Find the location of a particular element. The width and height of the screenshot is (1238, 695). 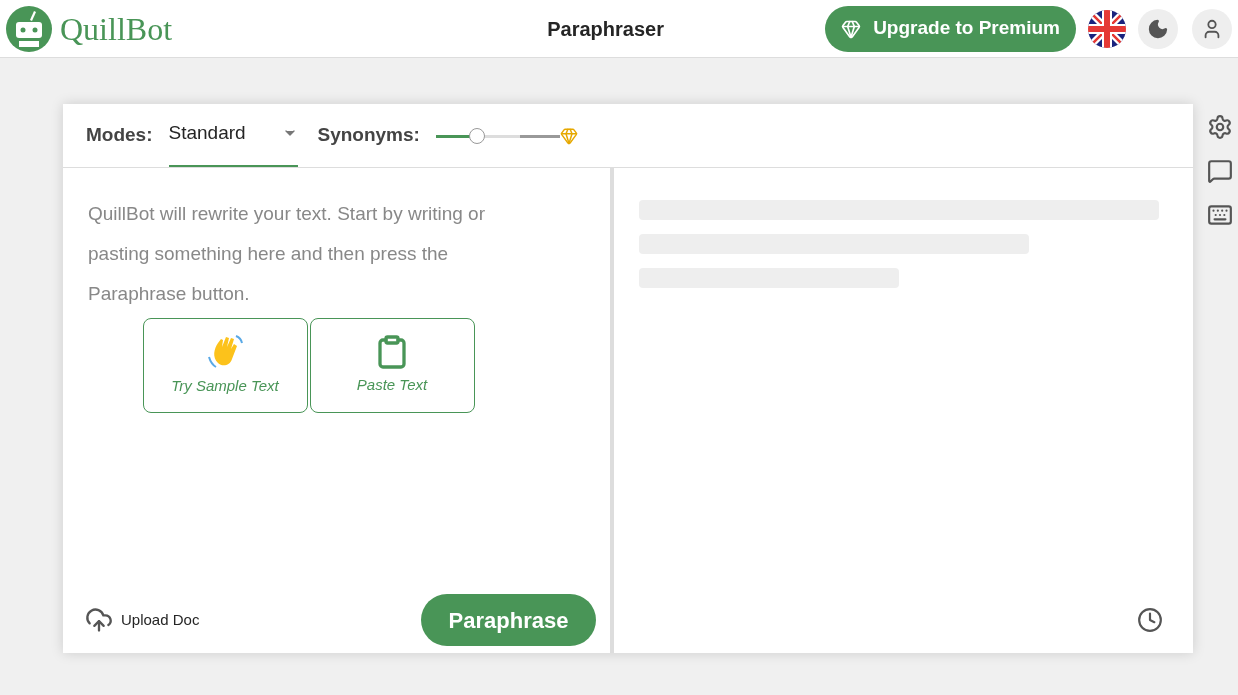

dark-mode-button is located at coordinates (1158, 28).